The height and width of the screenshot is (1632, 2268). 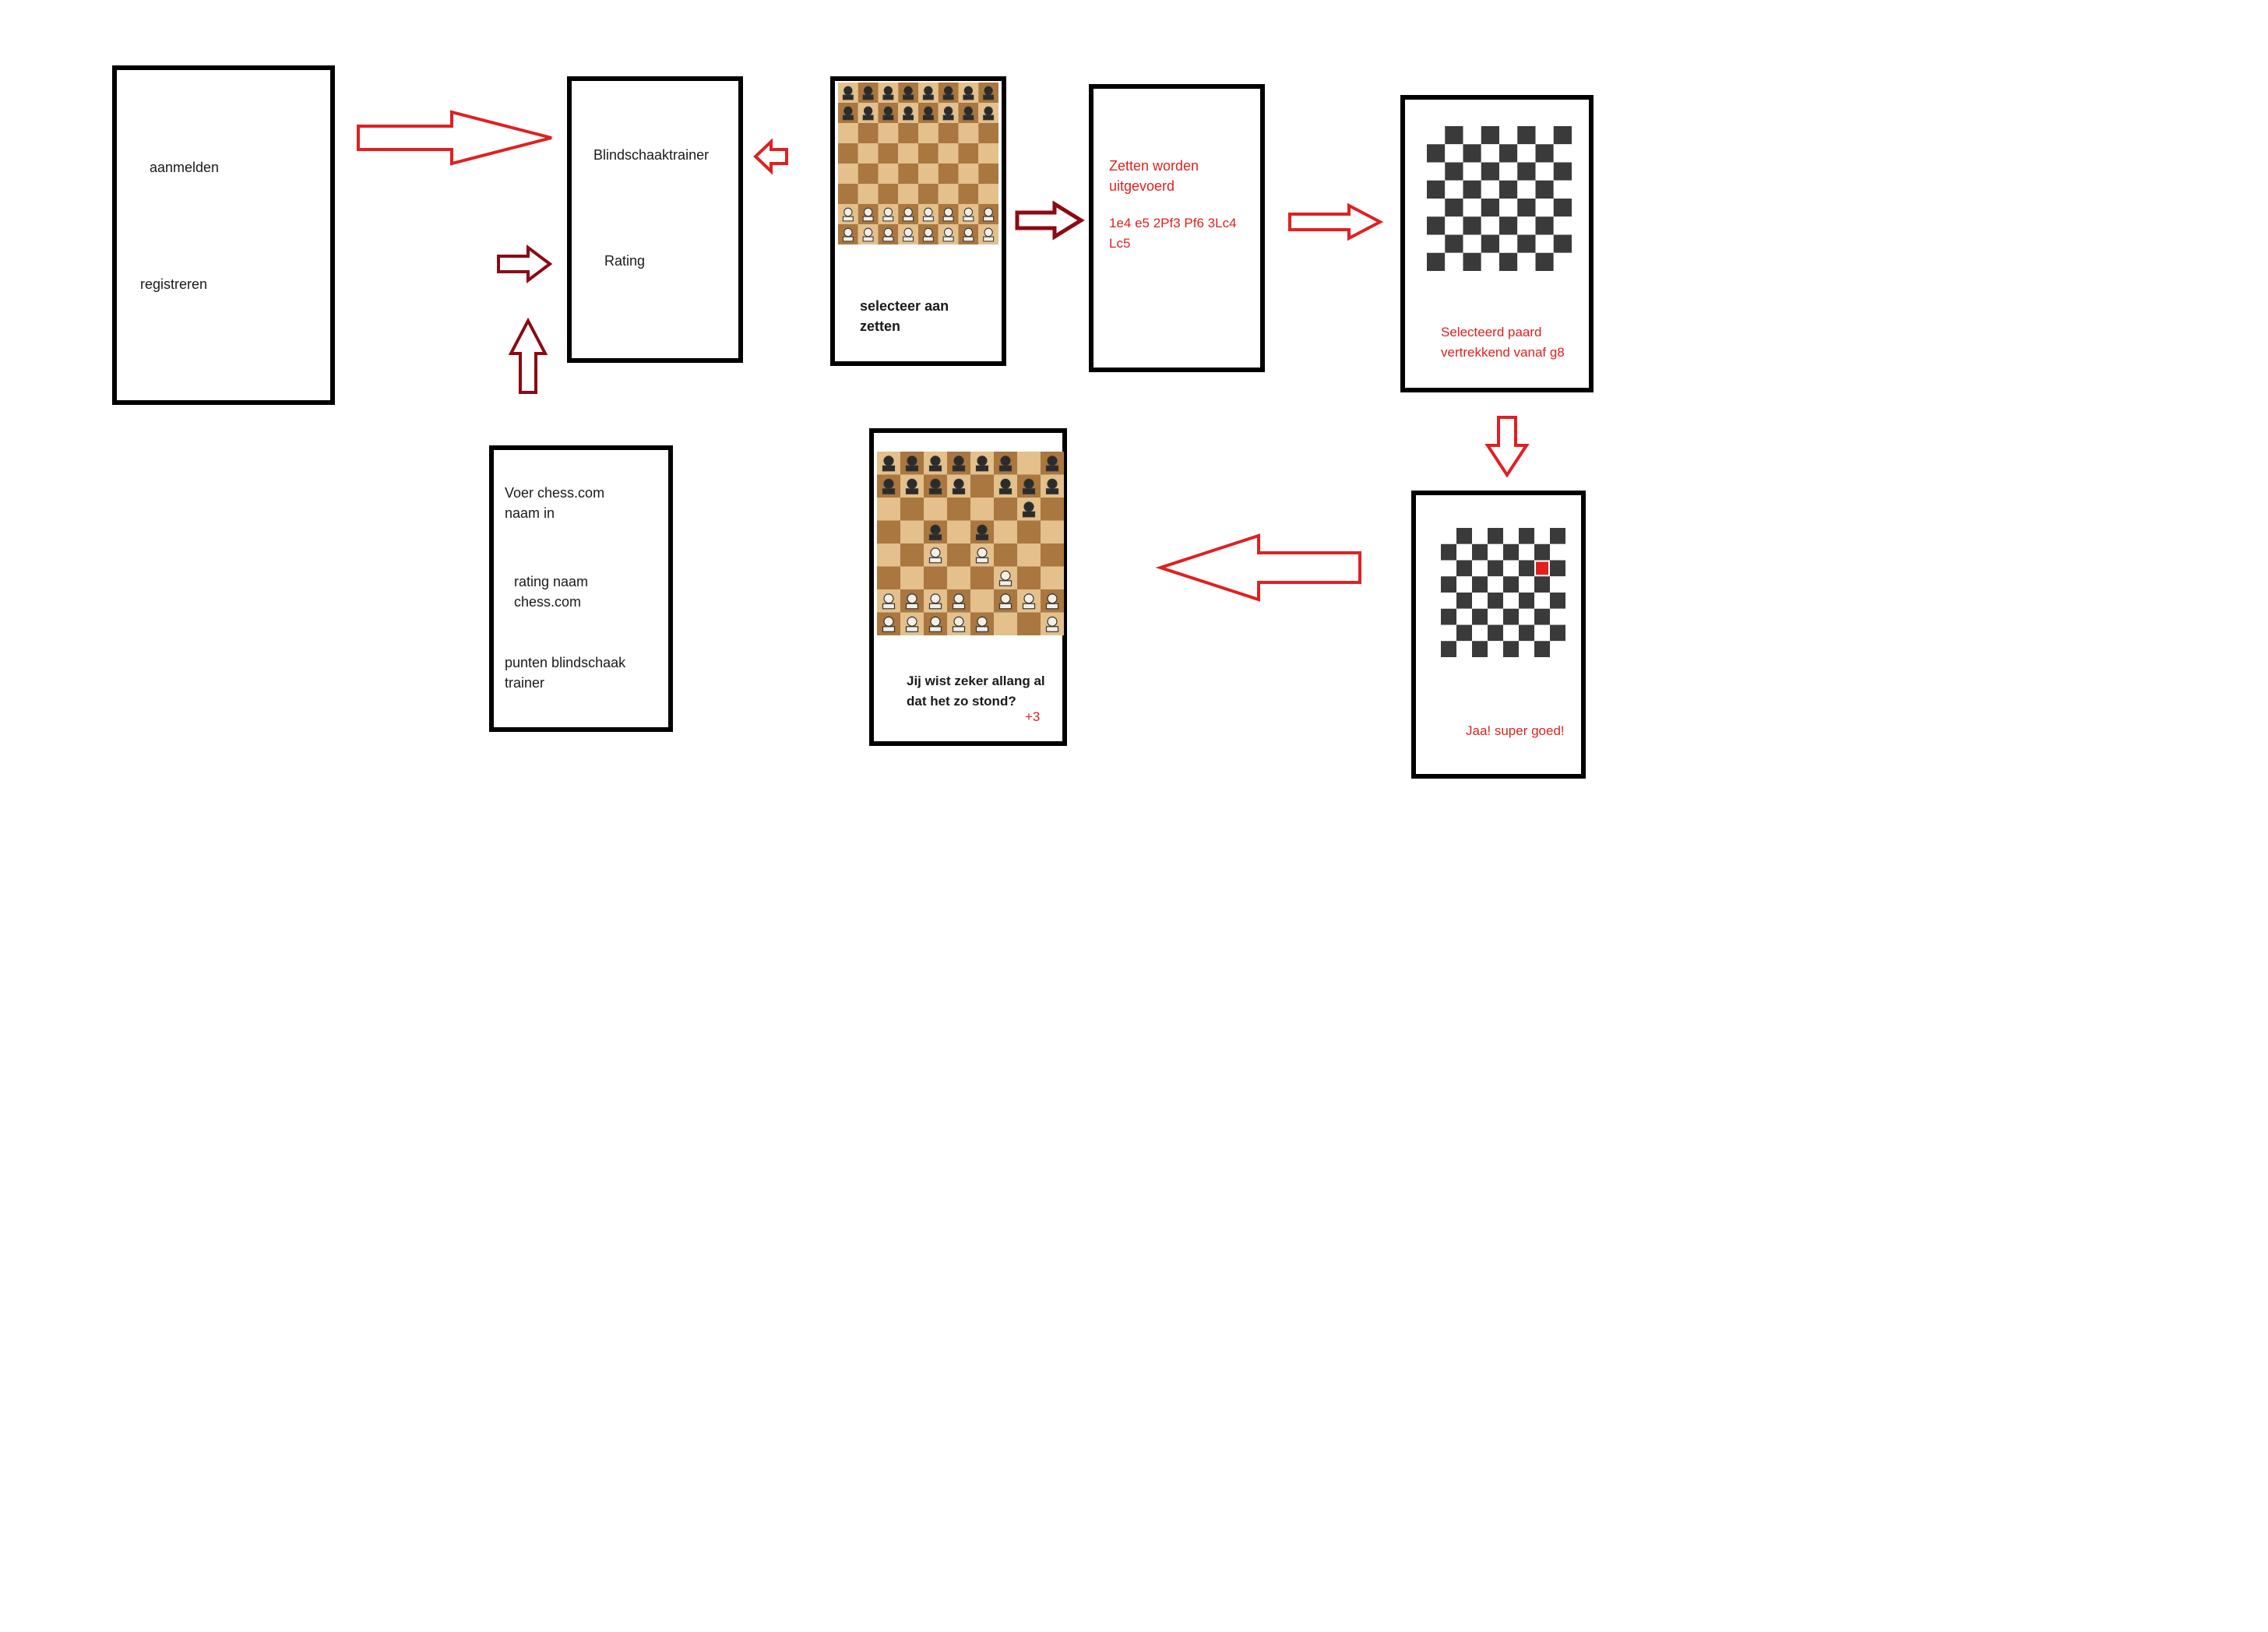 I want to click on feedback-message: Jaa! super goed!, so click(x=1515, y=730).